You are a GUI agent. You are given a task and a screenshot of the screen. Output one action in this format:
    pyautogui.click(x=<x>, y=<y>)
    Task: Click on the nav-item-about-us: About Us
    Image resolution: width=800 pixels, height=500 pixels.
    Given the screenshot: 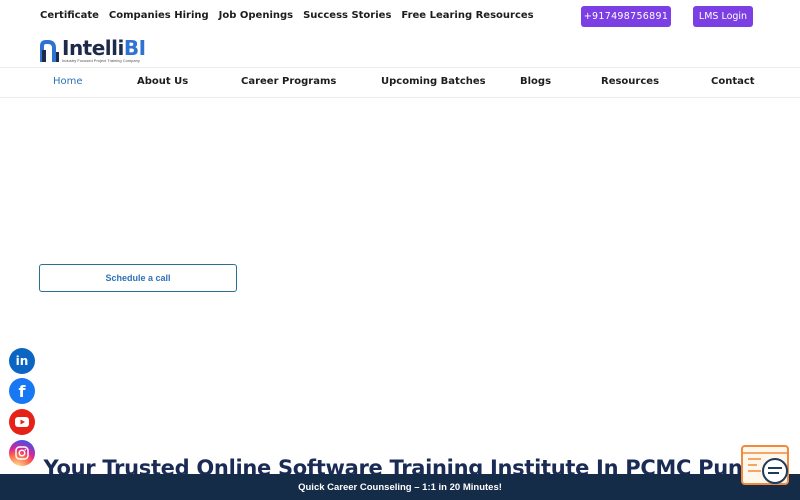 What is the action you would take?
    pyautogui.click(x=162, y=81)
    